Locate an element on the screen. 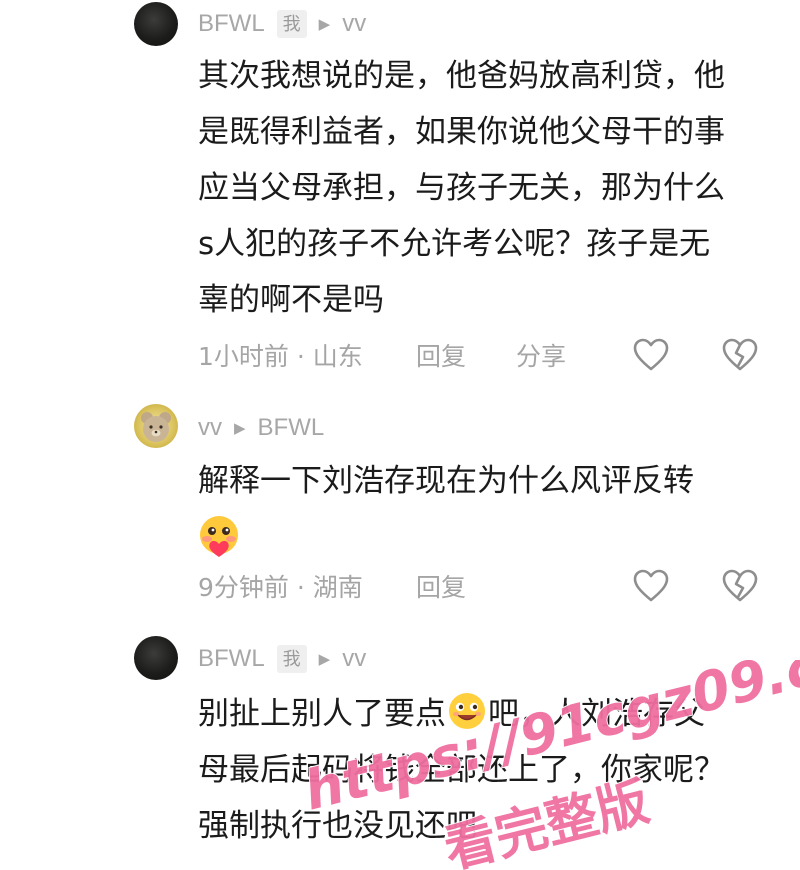 Image resolution: width=800 pixels, height=870 pixels. comment-text-segment: 别扯上别人了要点 is located at coordinates (322, 714).